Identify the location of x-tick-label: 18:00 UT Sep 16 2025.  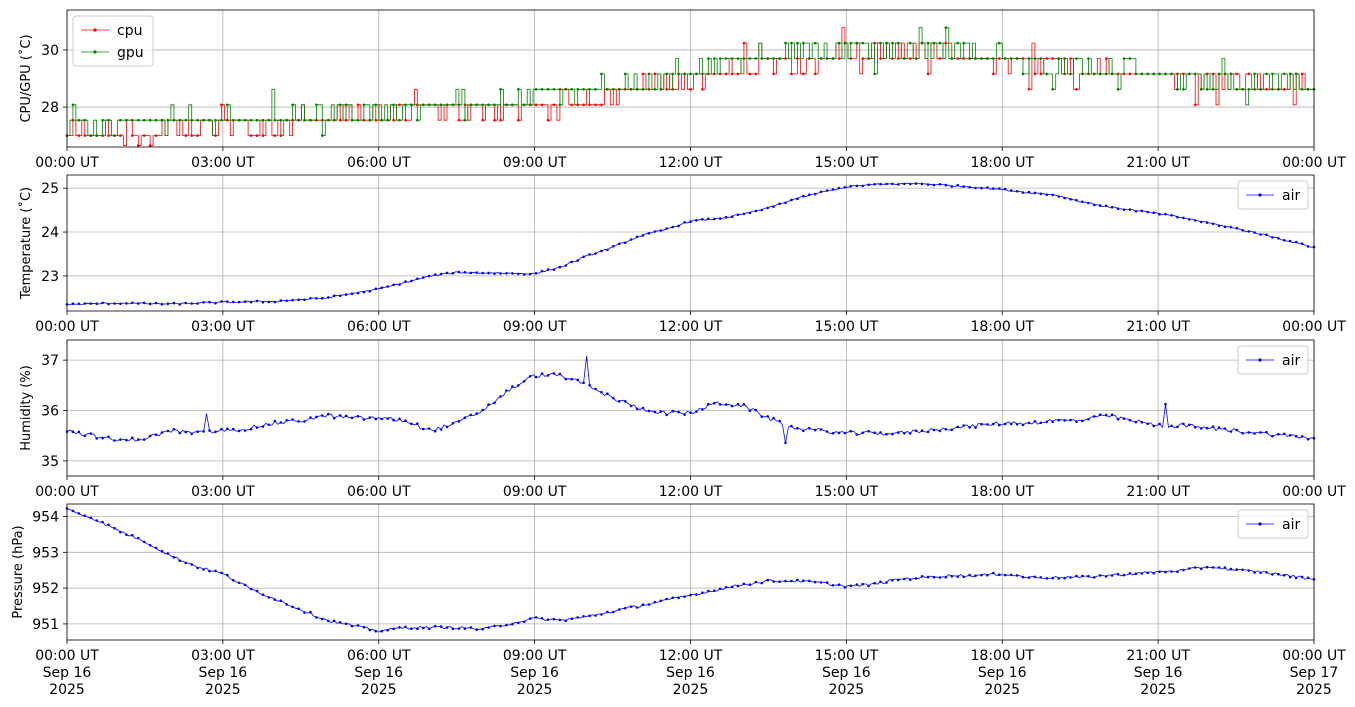
(1002, 673).